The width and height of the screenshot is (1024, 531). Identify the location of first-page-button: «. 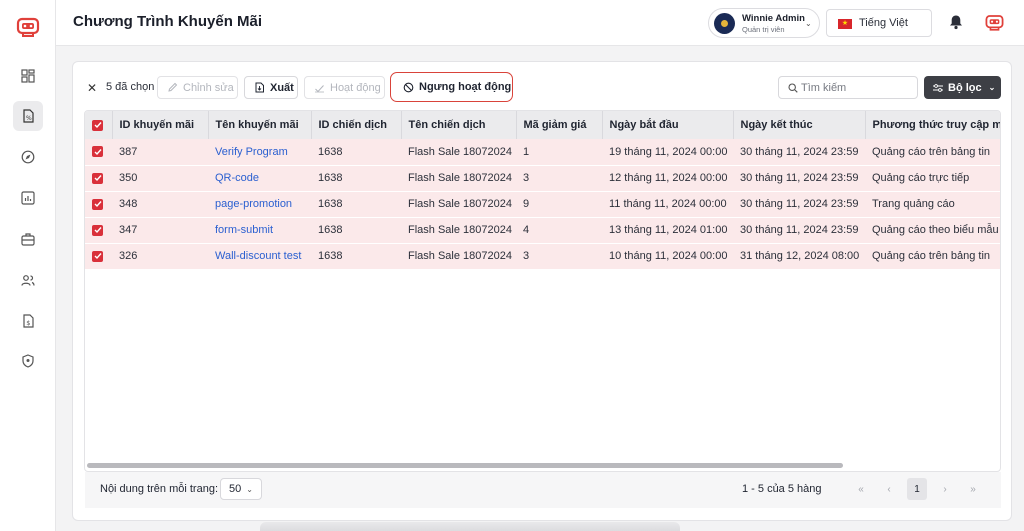
(861, 489).